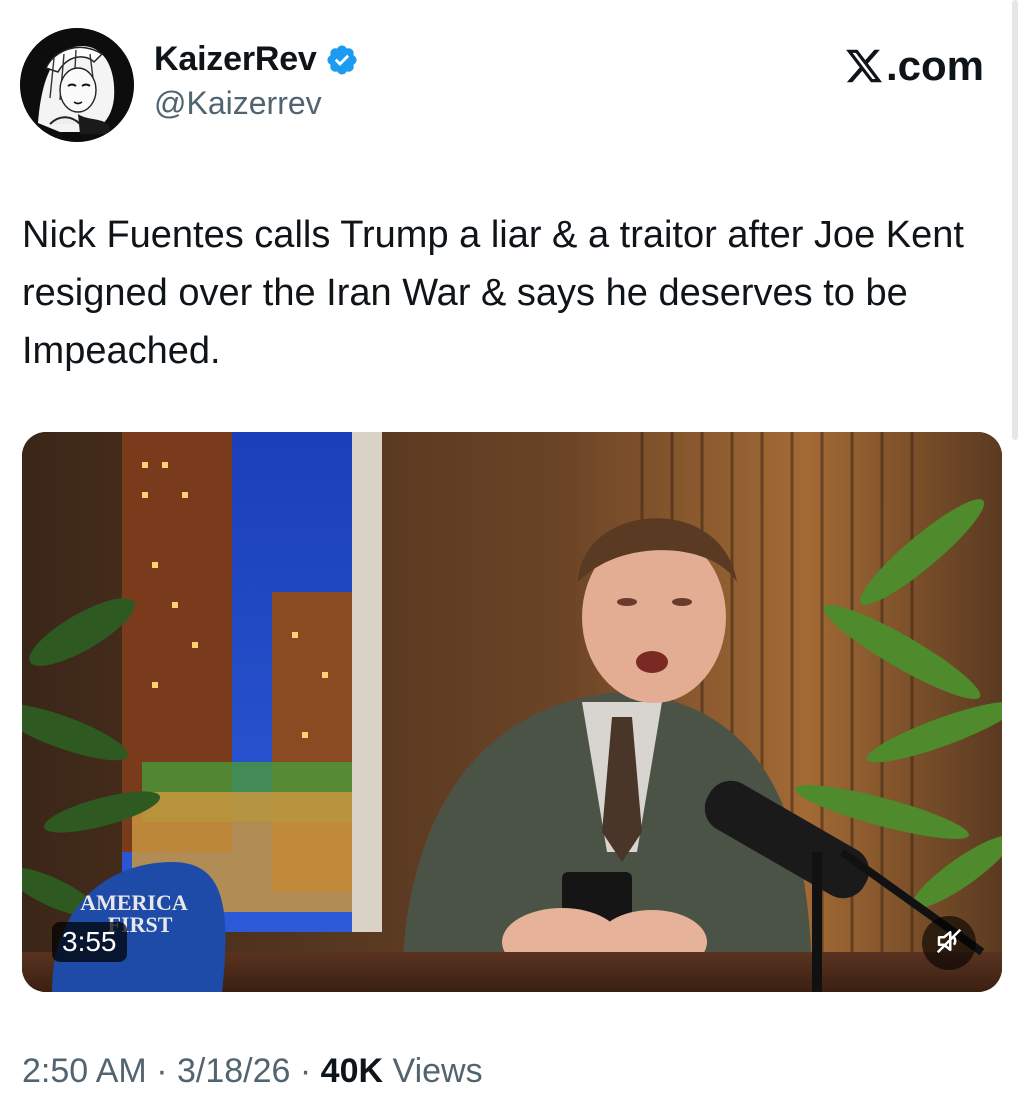 The height and width of the screenshot is (1112, 1024). I want to click on x-brand-logo: .com, so click(914, 66).